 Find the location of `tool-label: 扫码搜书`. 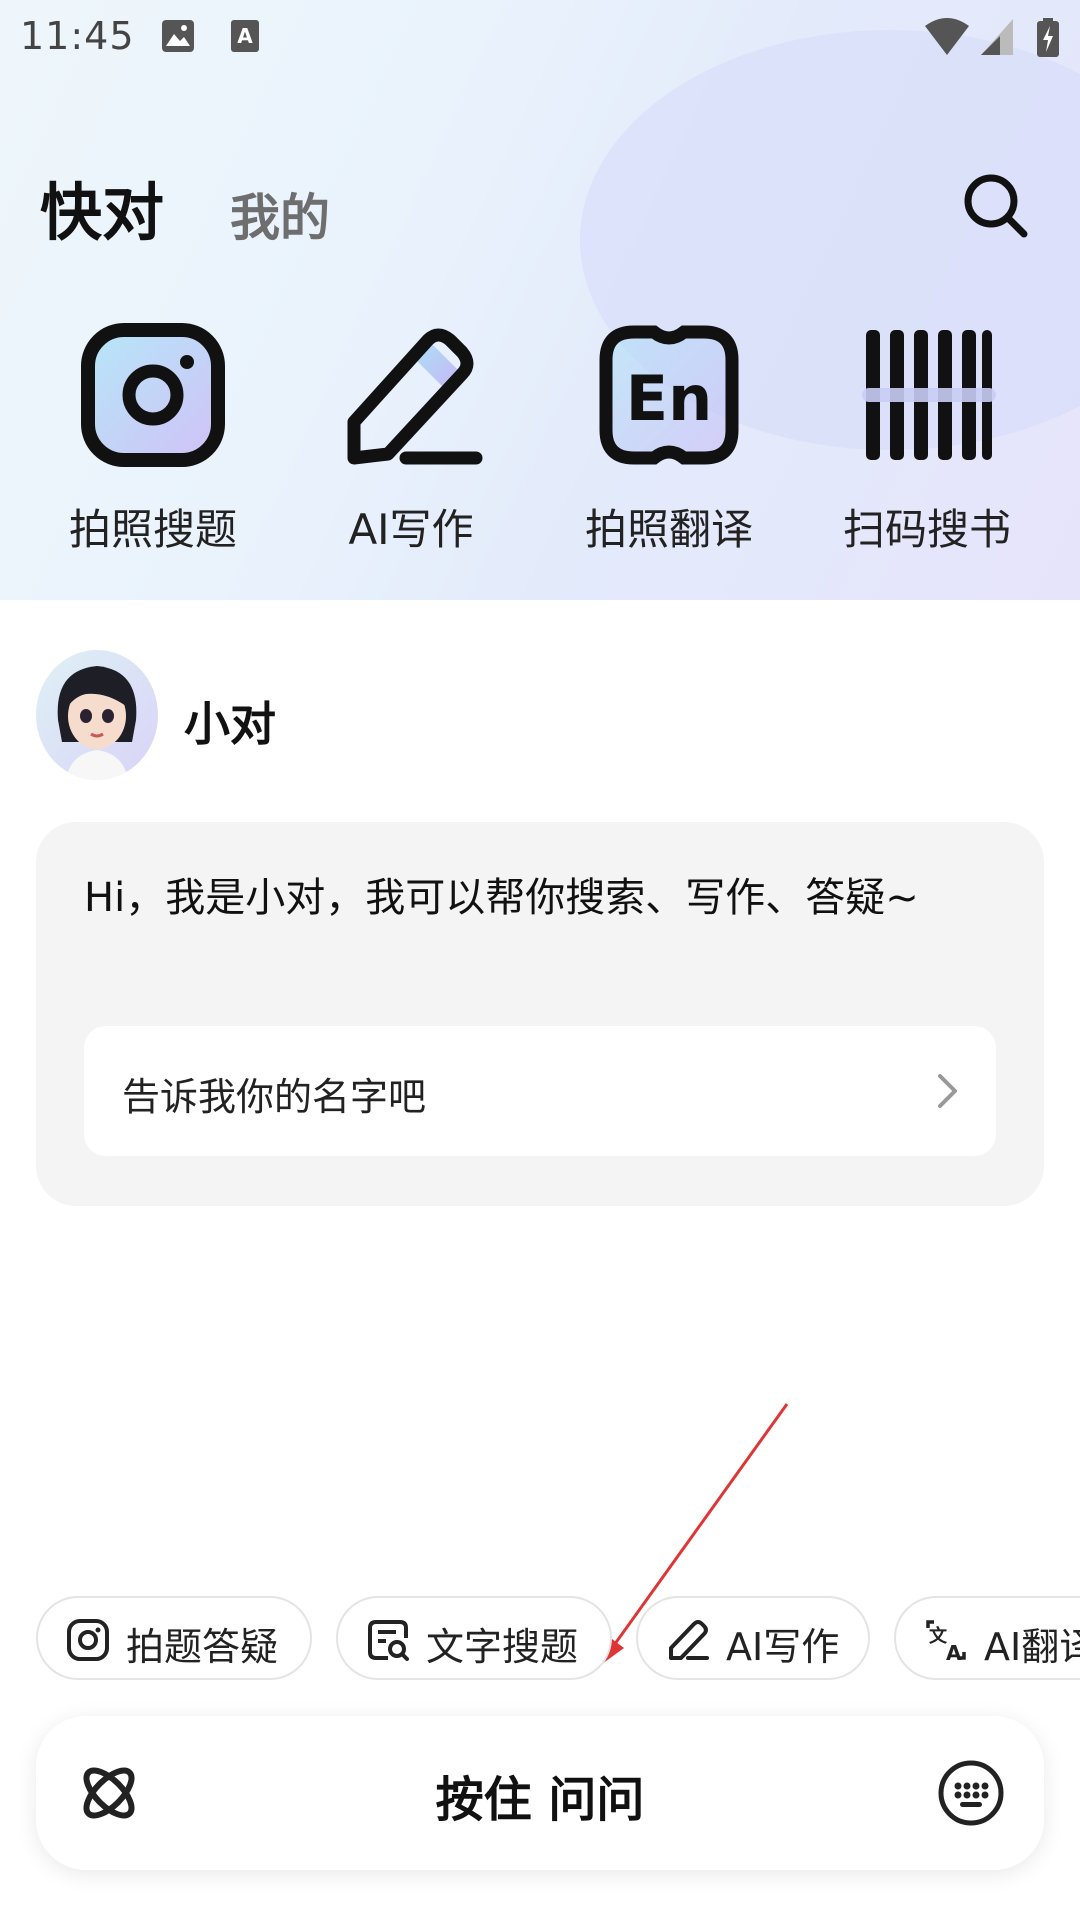

tool-label: 扫码搜书 is located at coordinates (926, 529).